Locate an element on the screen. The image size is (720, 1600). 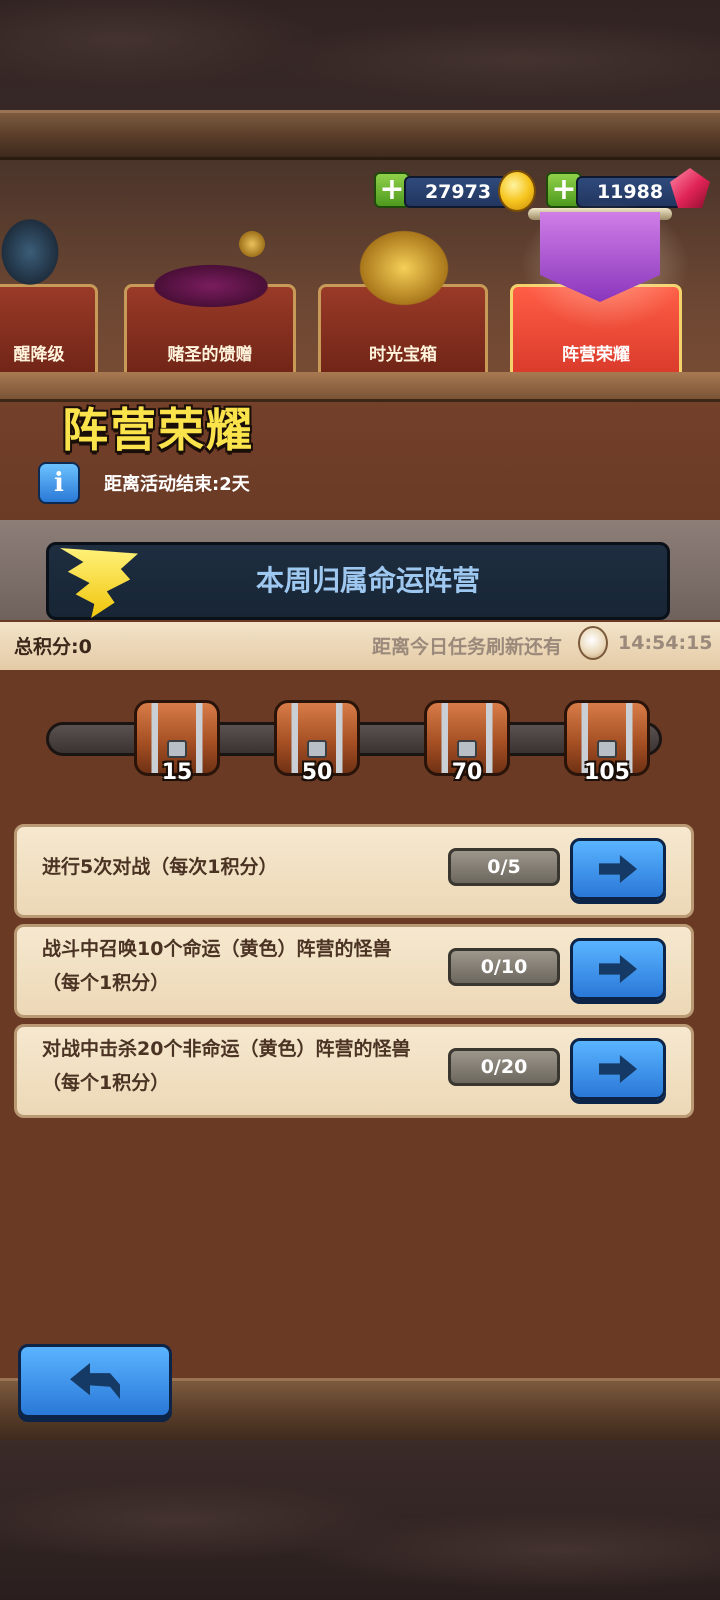
milestone-label: 70 is located at coordinates (467, 772).